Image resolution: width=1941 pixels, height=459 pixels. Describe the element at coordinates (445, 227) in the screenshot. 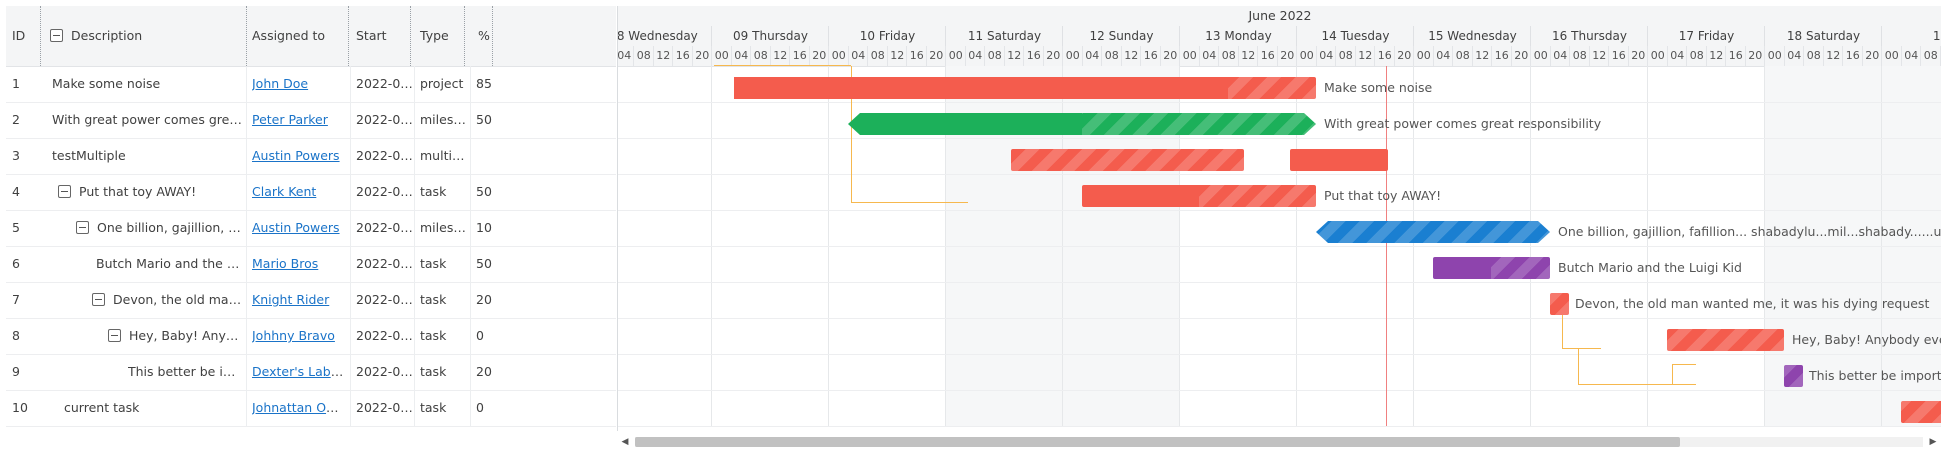

I see `row-type: milestone` at that location.